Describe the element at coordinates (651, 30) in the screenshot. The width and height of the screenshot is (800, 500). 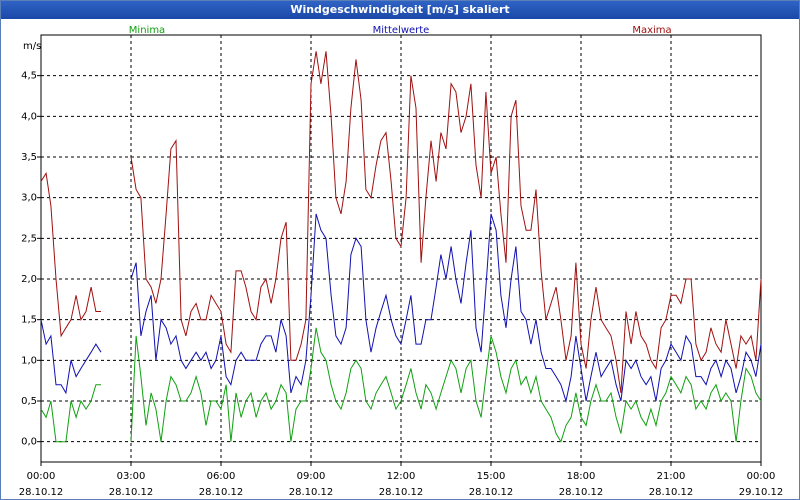
I see `legend-maxima: Maxima` at that location.